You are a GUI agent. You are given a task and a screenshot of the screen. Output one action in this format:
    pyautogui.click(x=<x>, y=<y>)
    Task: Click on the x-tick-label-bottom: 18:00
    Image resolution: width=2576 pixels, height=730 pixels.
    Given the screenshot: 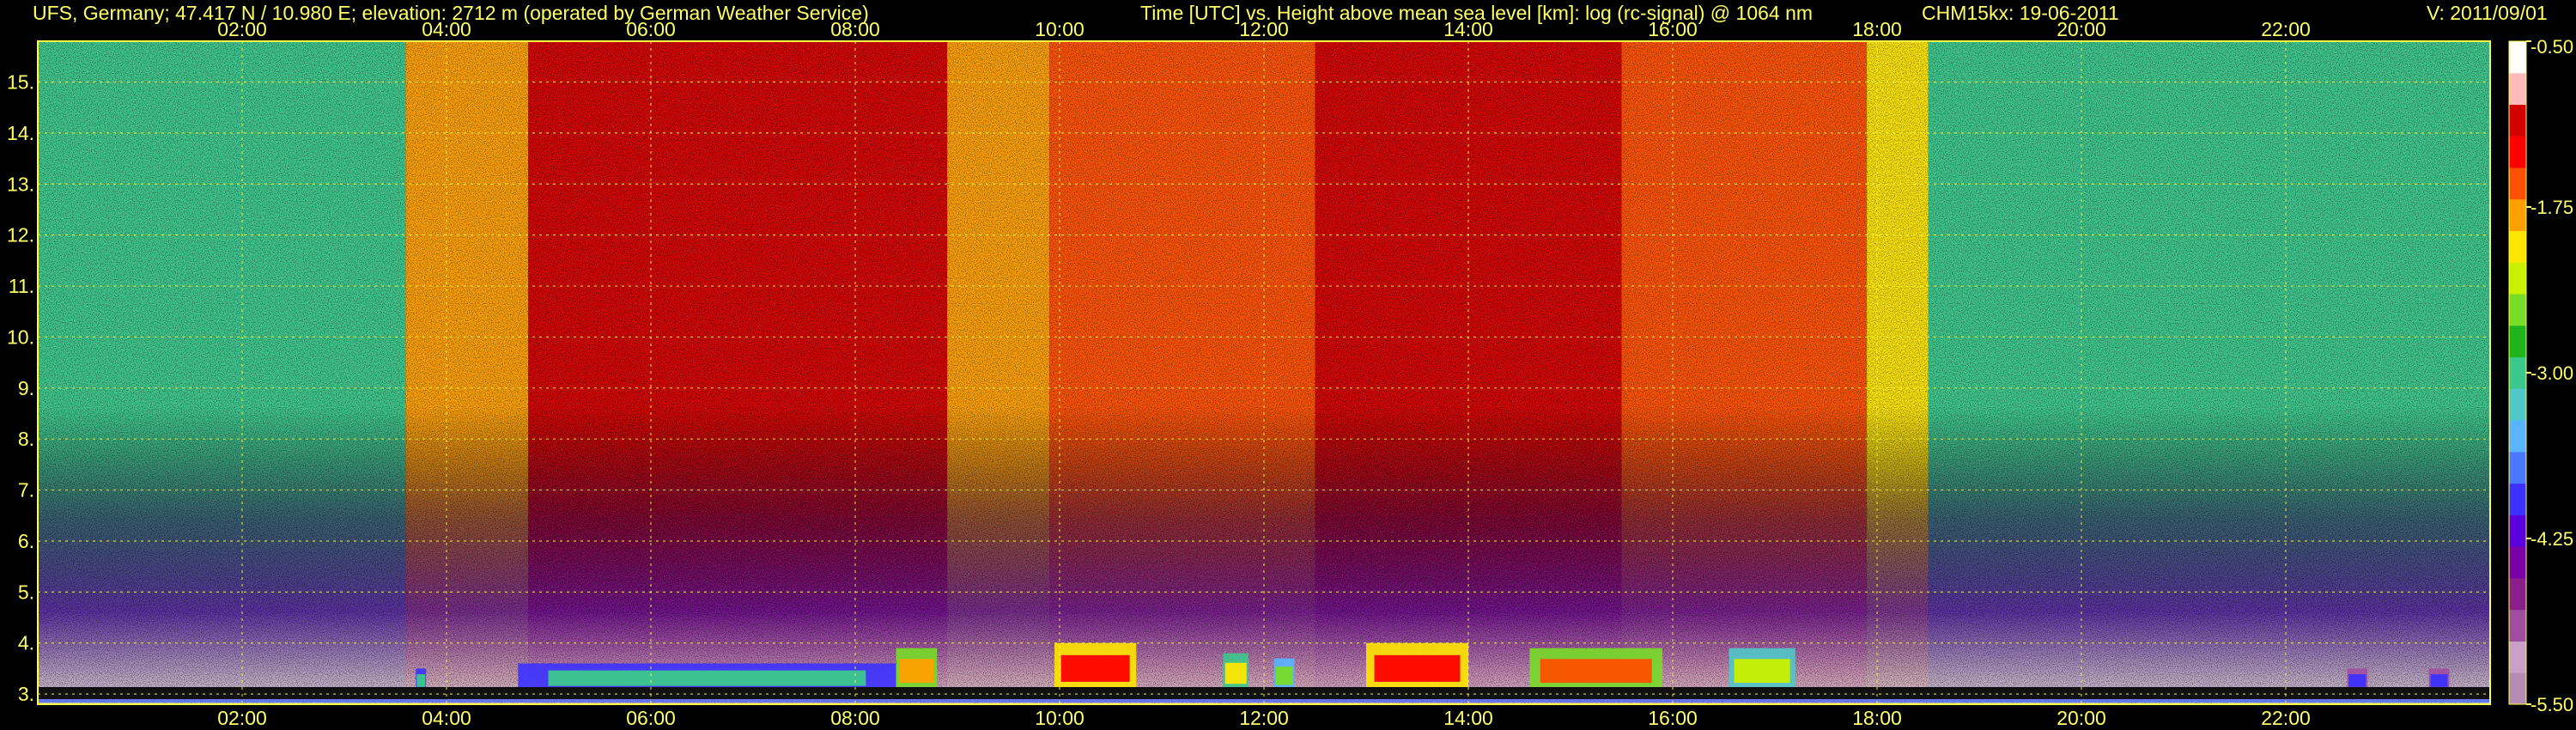 What is the action you would take?
    pyautogui.click(x=1877, y=718)
    